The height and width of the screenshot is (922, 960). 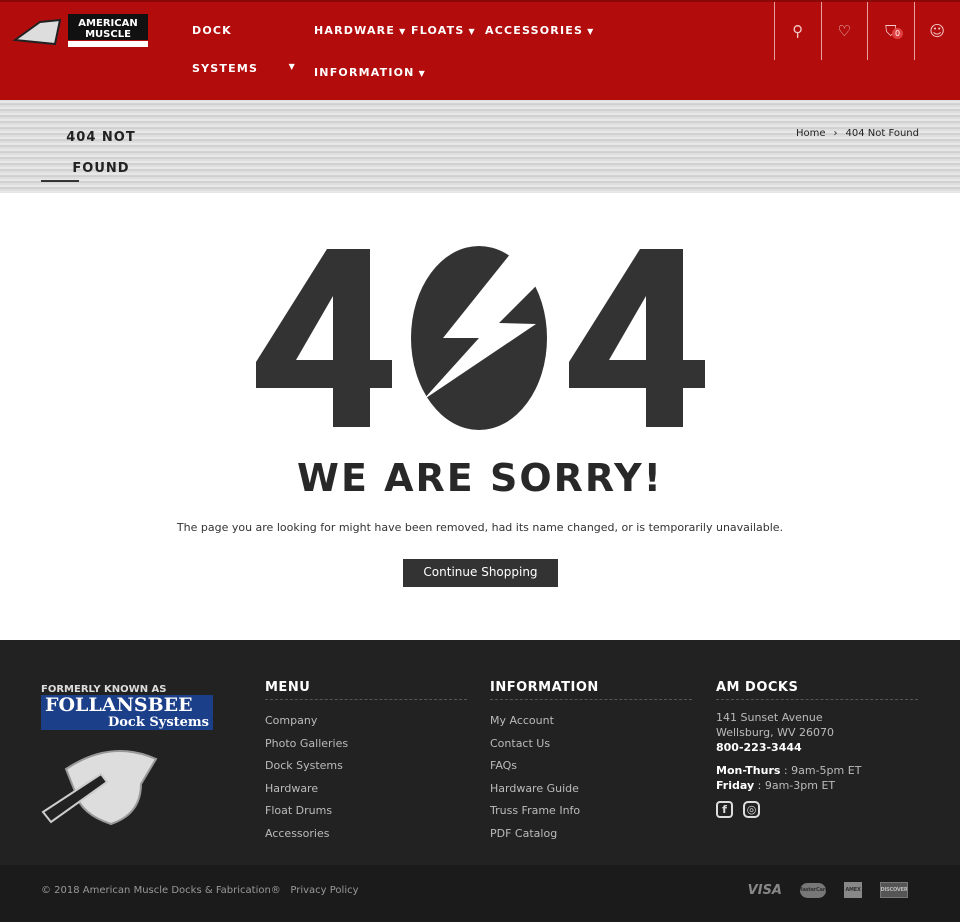 I want to click on hours-value: : 9am-3pm ET, so click(x=795, y=785).